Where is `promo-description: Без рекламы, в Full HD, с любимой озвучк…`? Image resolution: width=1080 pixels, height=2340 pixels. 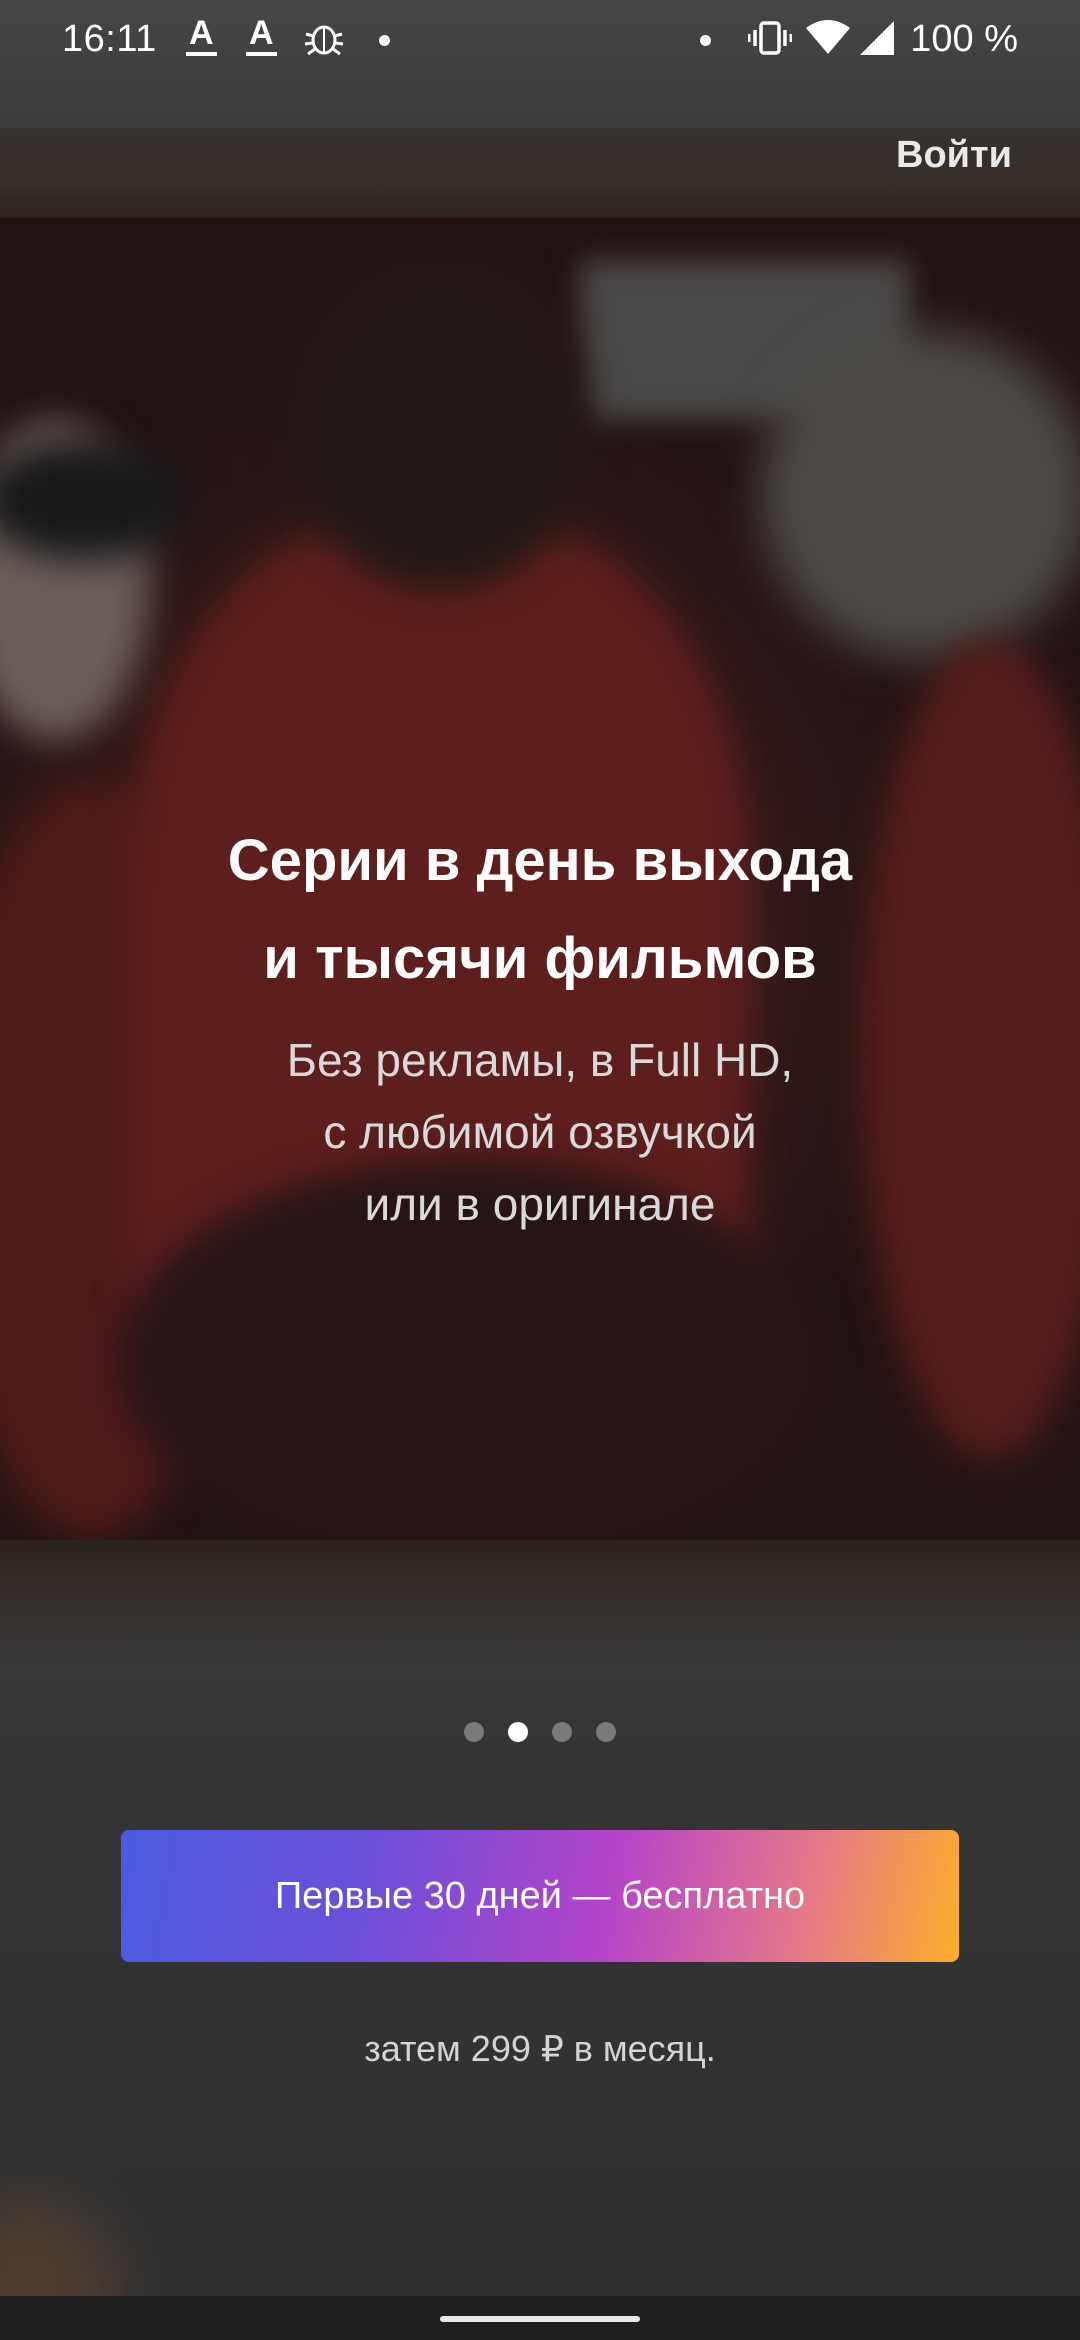
promo-description: Без рекламы, в Full HD, с любимой озвучк… is located at coordinates (540, 1132).